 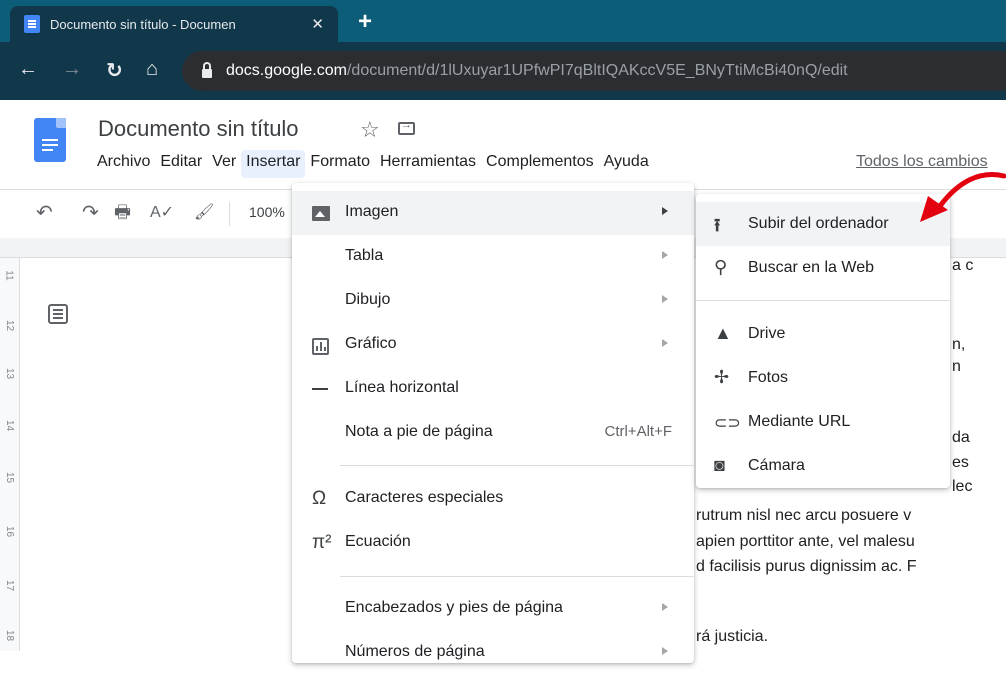 I want to click on toolbar-divider, so click(x=229, y=214).